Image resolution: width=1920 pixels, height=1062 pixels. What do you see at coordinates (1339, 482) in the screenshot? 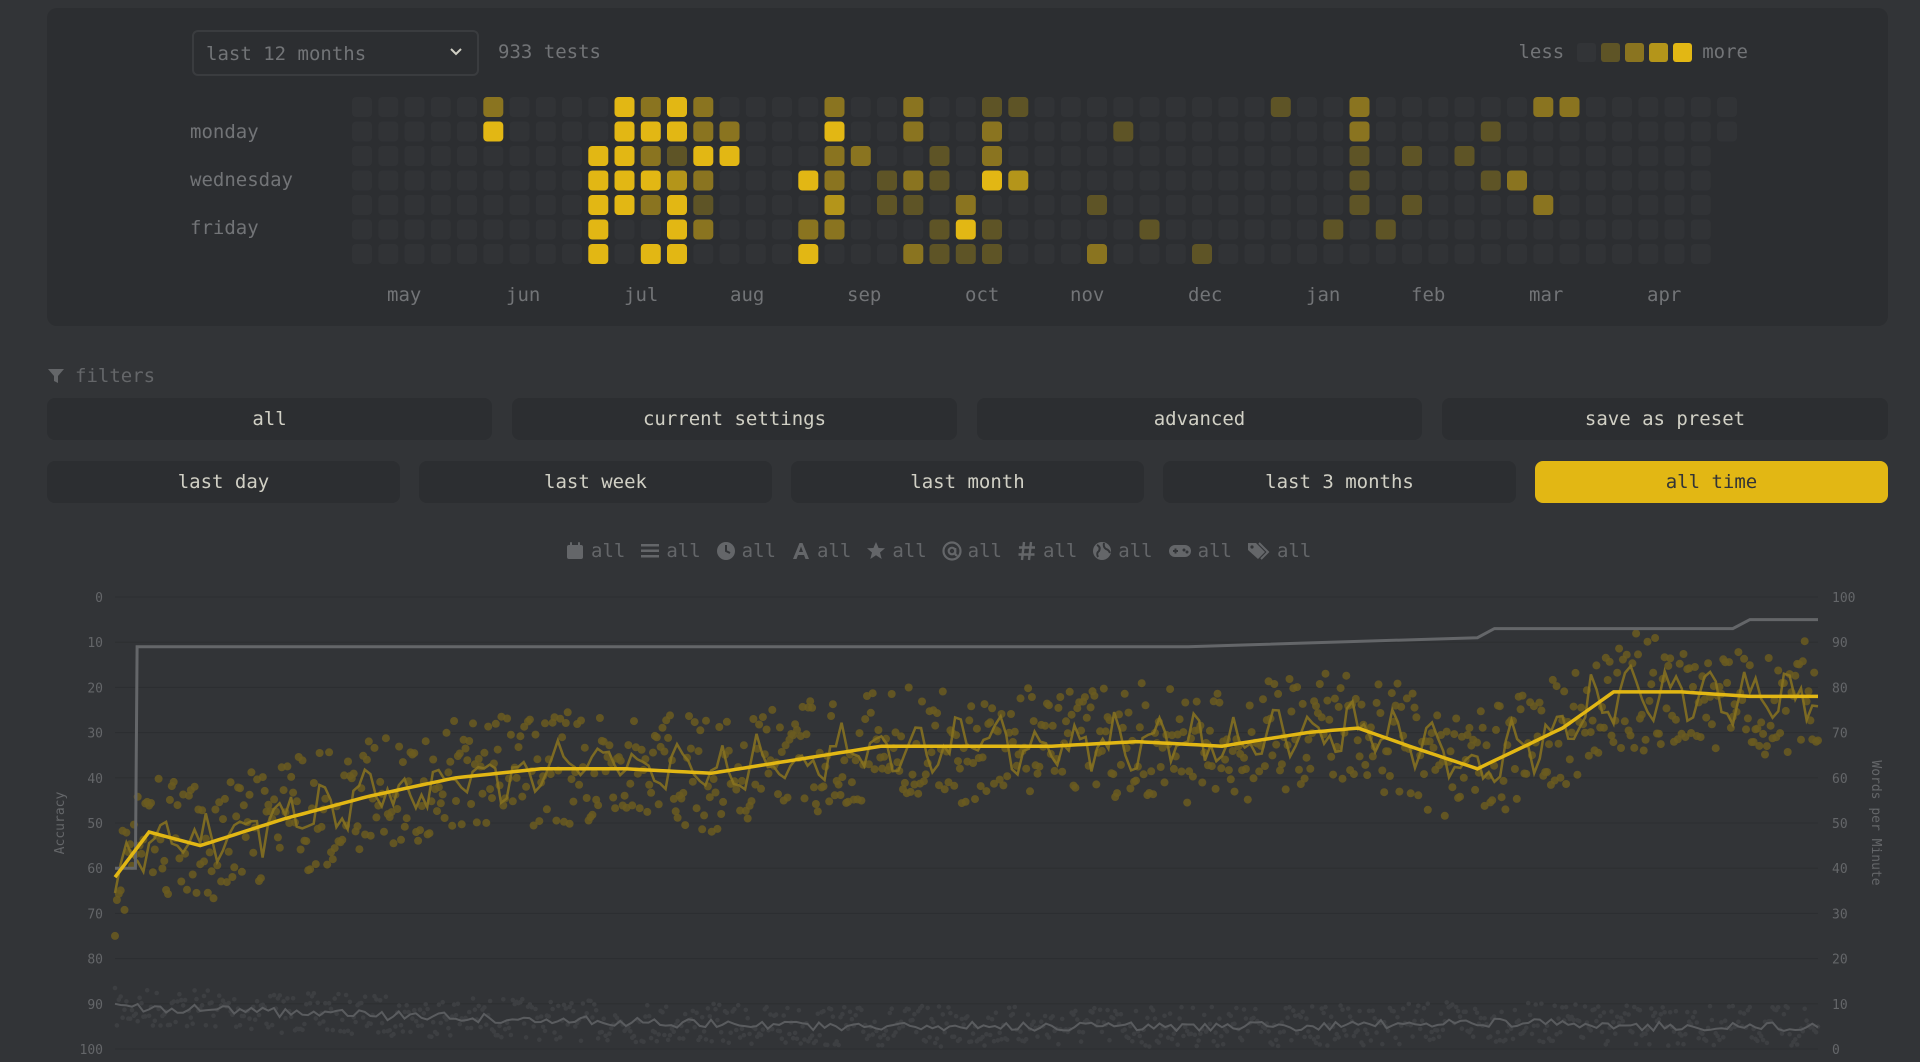
I see `last-3-months-button: last 3 months` at bounding box center [1339, 482].